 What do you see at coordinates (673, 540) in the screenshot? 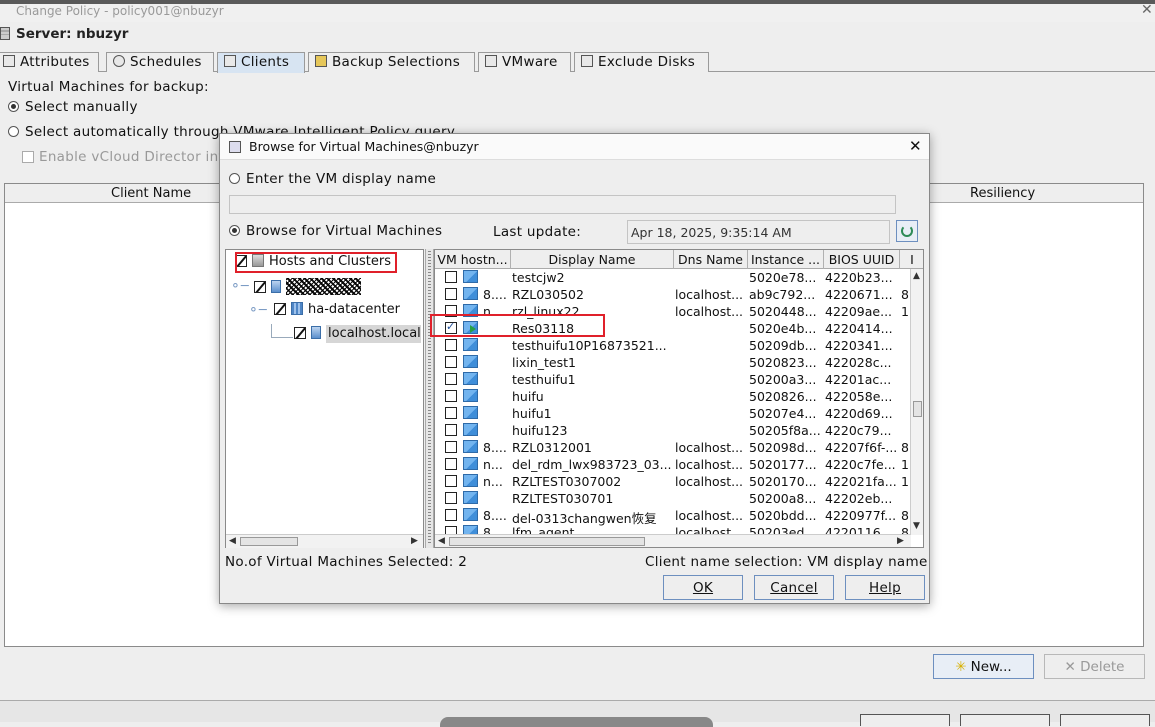
I see `vm-hscrollbar: ◀ ▶` at bounding box center [673, 540].